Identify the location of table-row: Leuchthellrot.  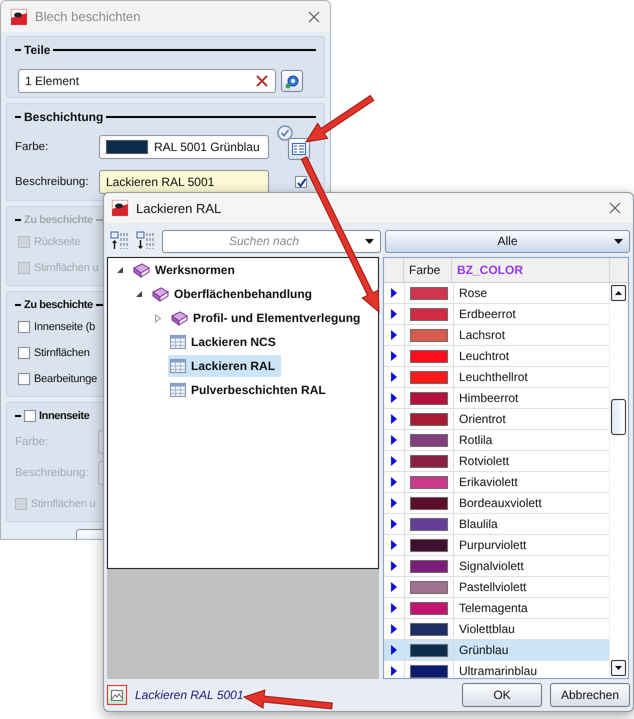
(496, 377).